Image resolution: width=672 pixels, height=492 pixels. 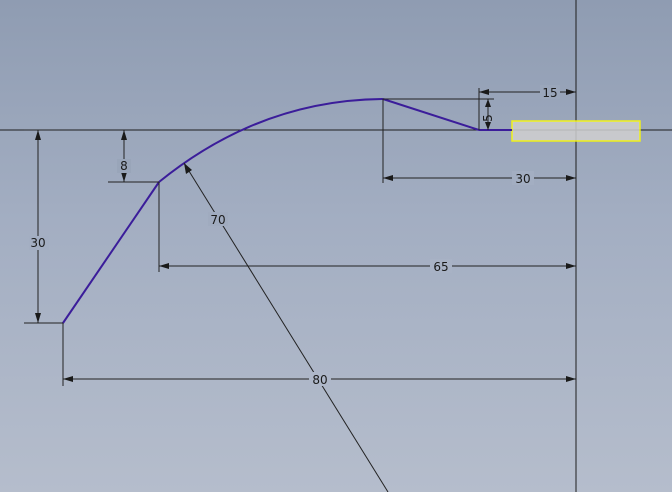 What do you see at coordinates (217, 220) in the screenshot?
I see `dimension-70-label: 70` at bounding box center [217, 220].